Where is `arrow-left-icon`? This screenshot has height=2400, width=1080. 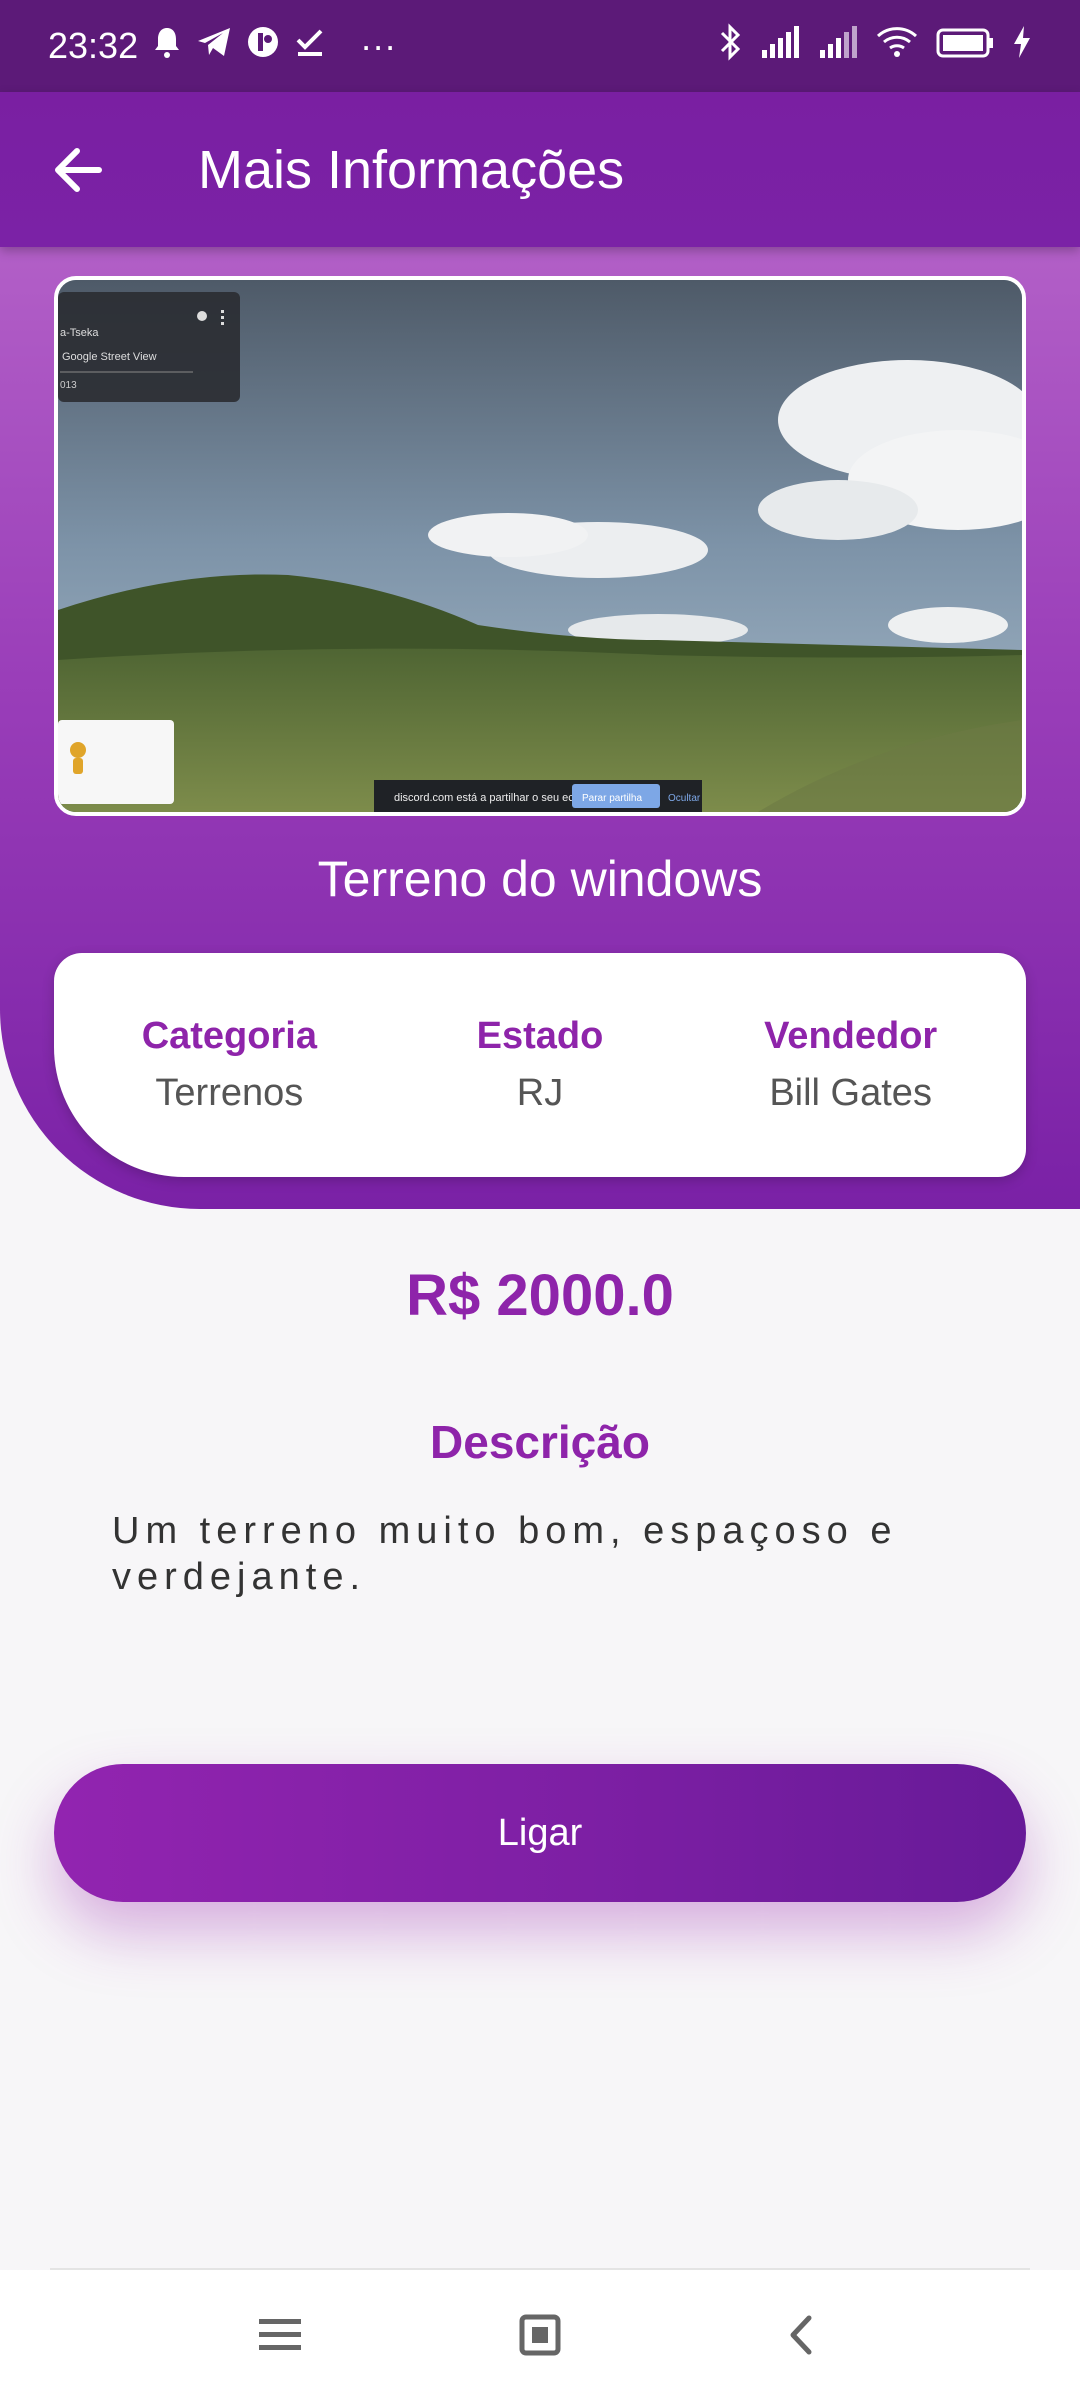 arrow-left-icon is located at coordinates (78, 169).